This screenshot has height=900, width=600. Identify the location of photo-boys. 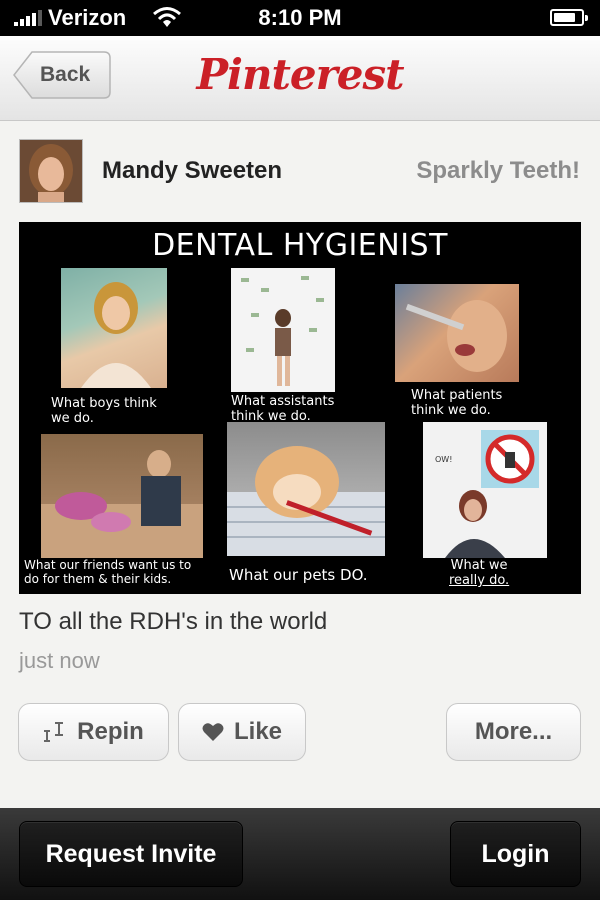
(114, 328).